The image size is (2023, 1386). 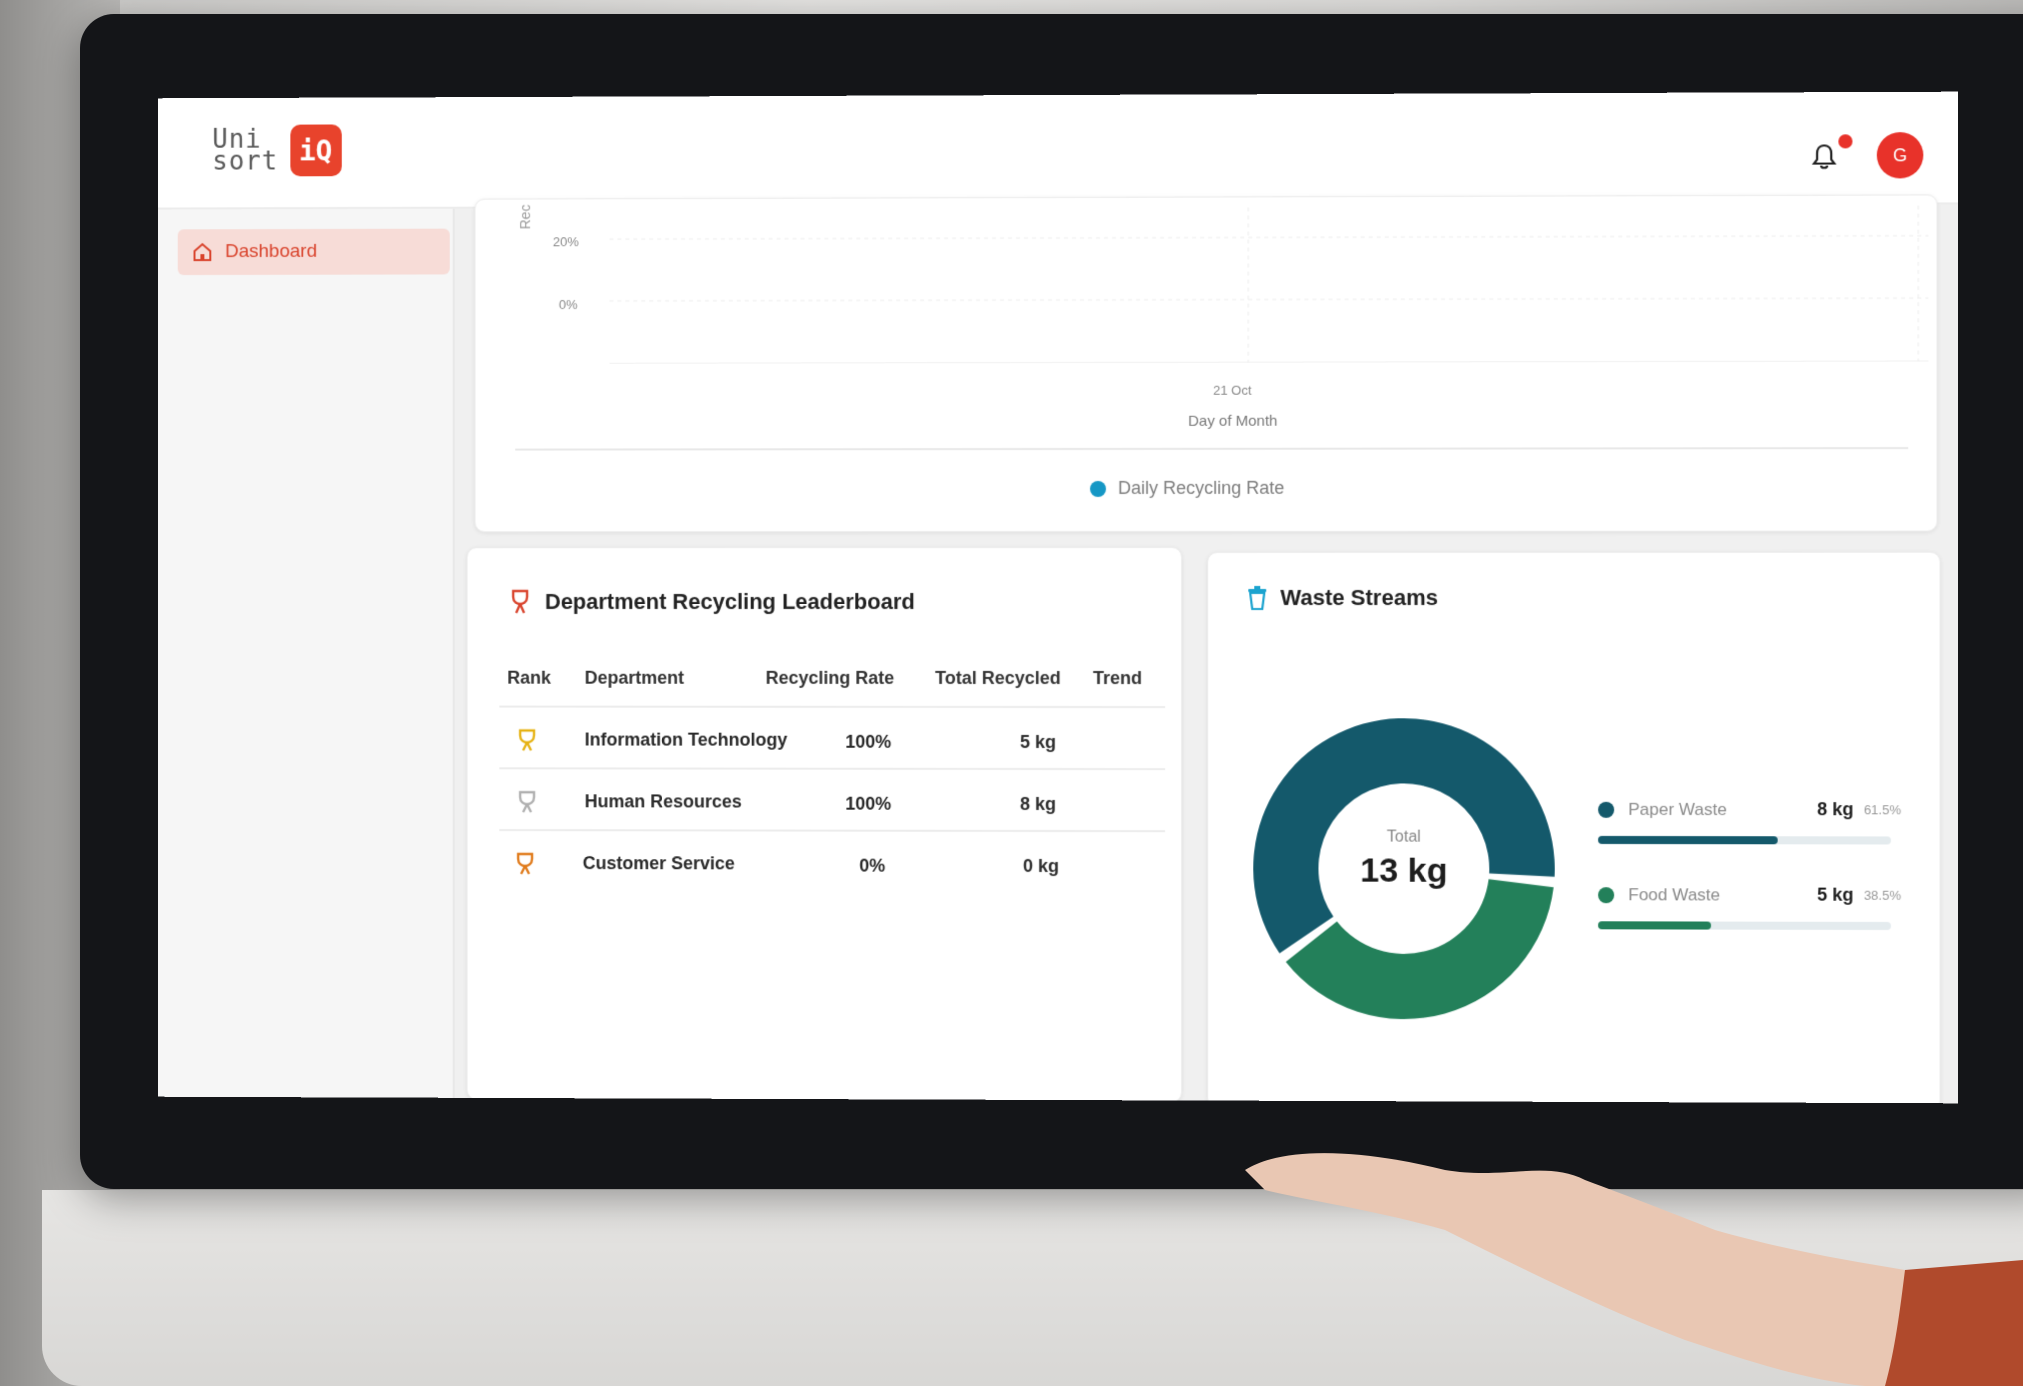 What do you see at coordinates (998, 678) in the screenshot?
I see `column-header-total-recycled: Total Recycled` at bounding box center [998, 678].